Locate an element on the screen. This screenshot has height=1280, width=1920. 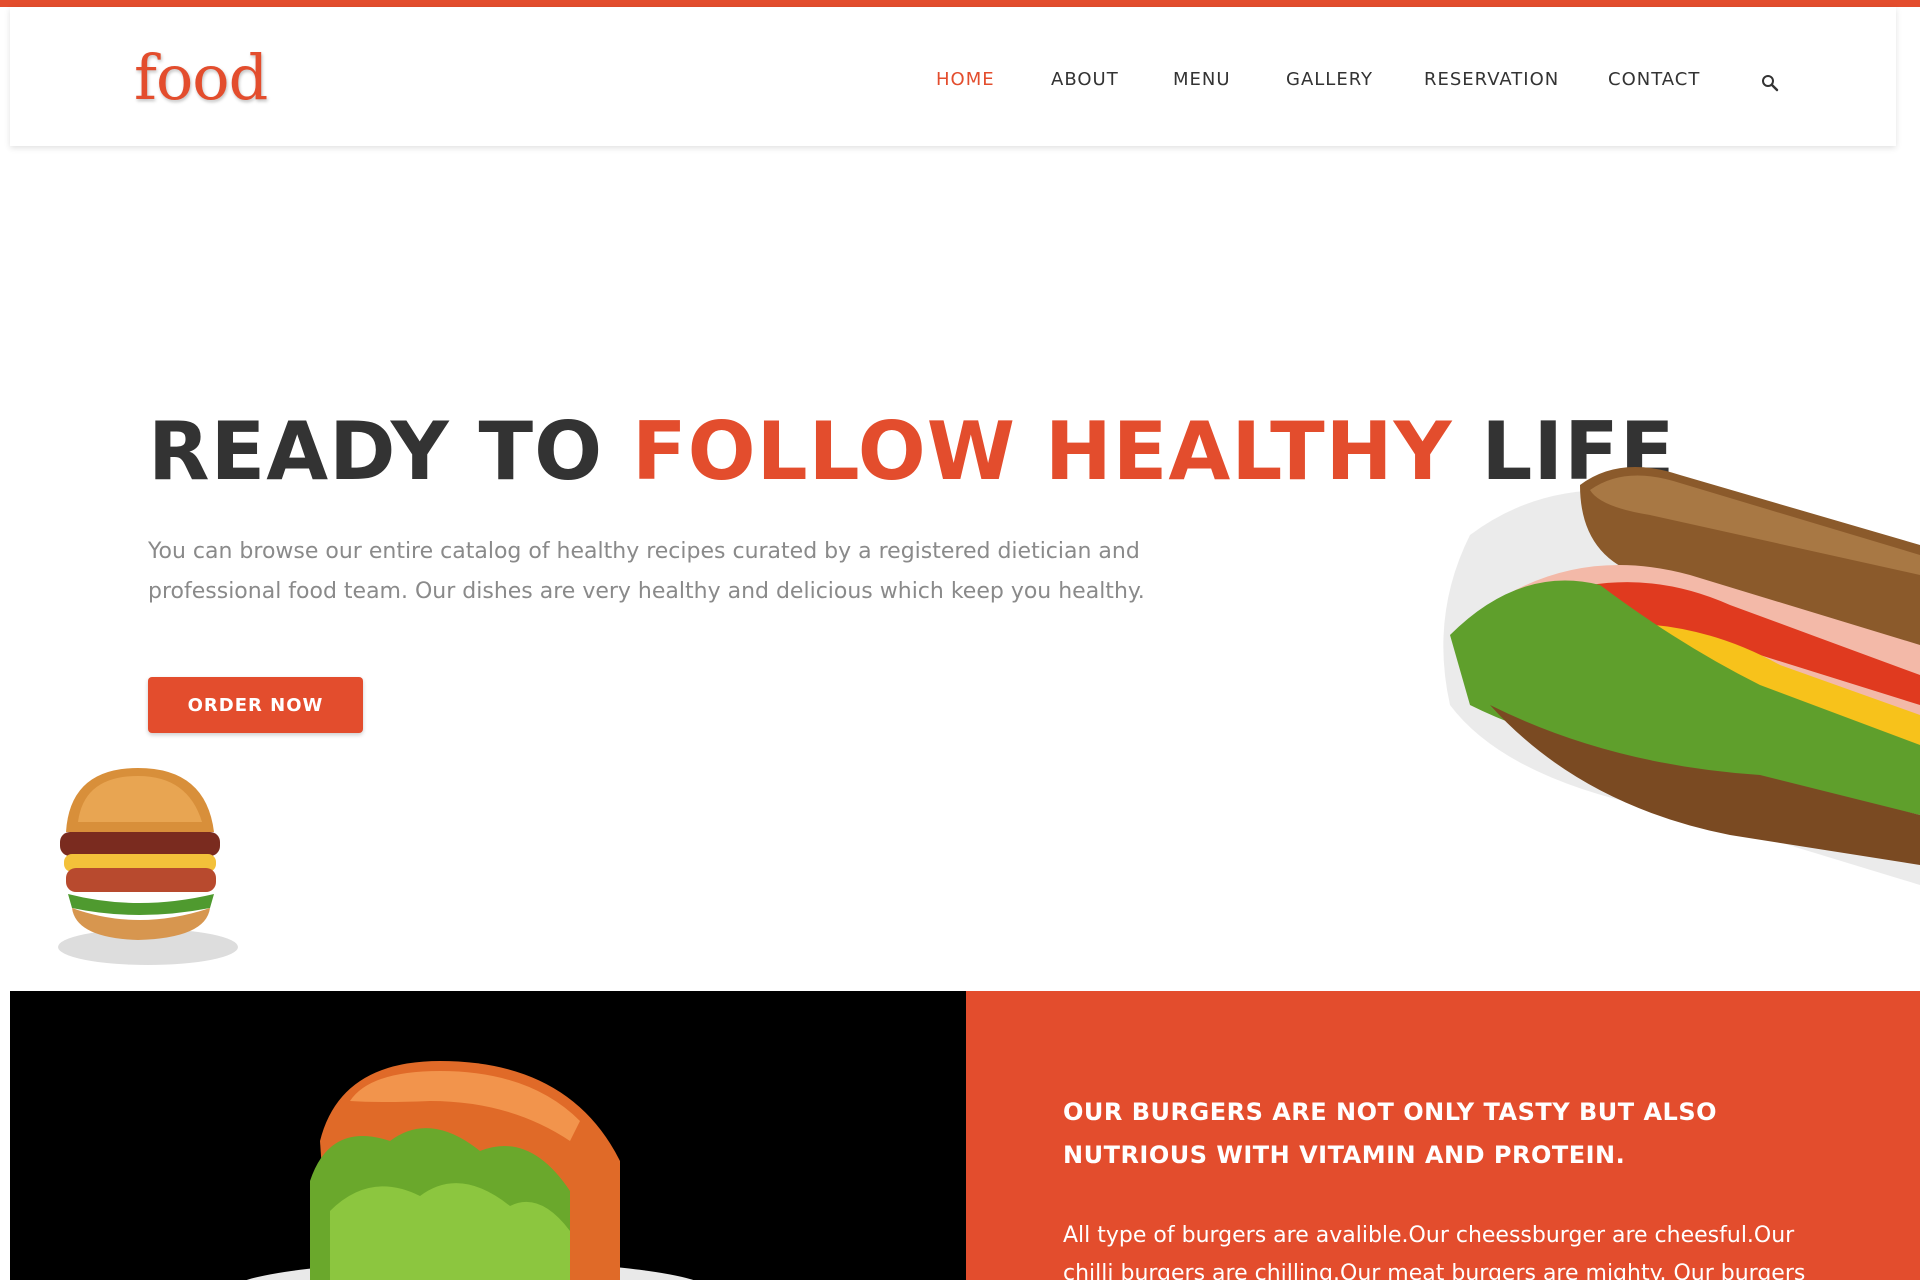
nav-reservation: RESERVATION is located at coordinates (1491, 79).